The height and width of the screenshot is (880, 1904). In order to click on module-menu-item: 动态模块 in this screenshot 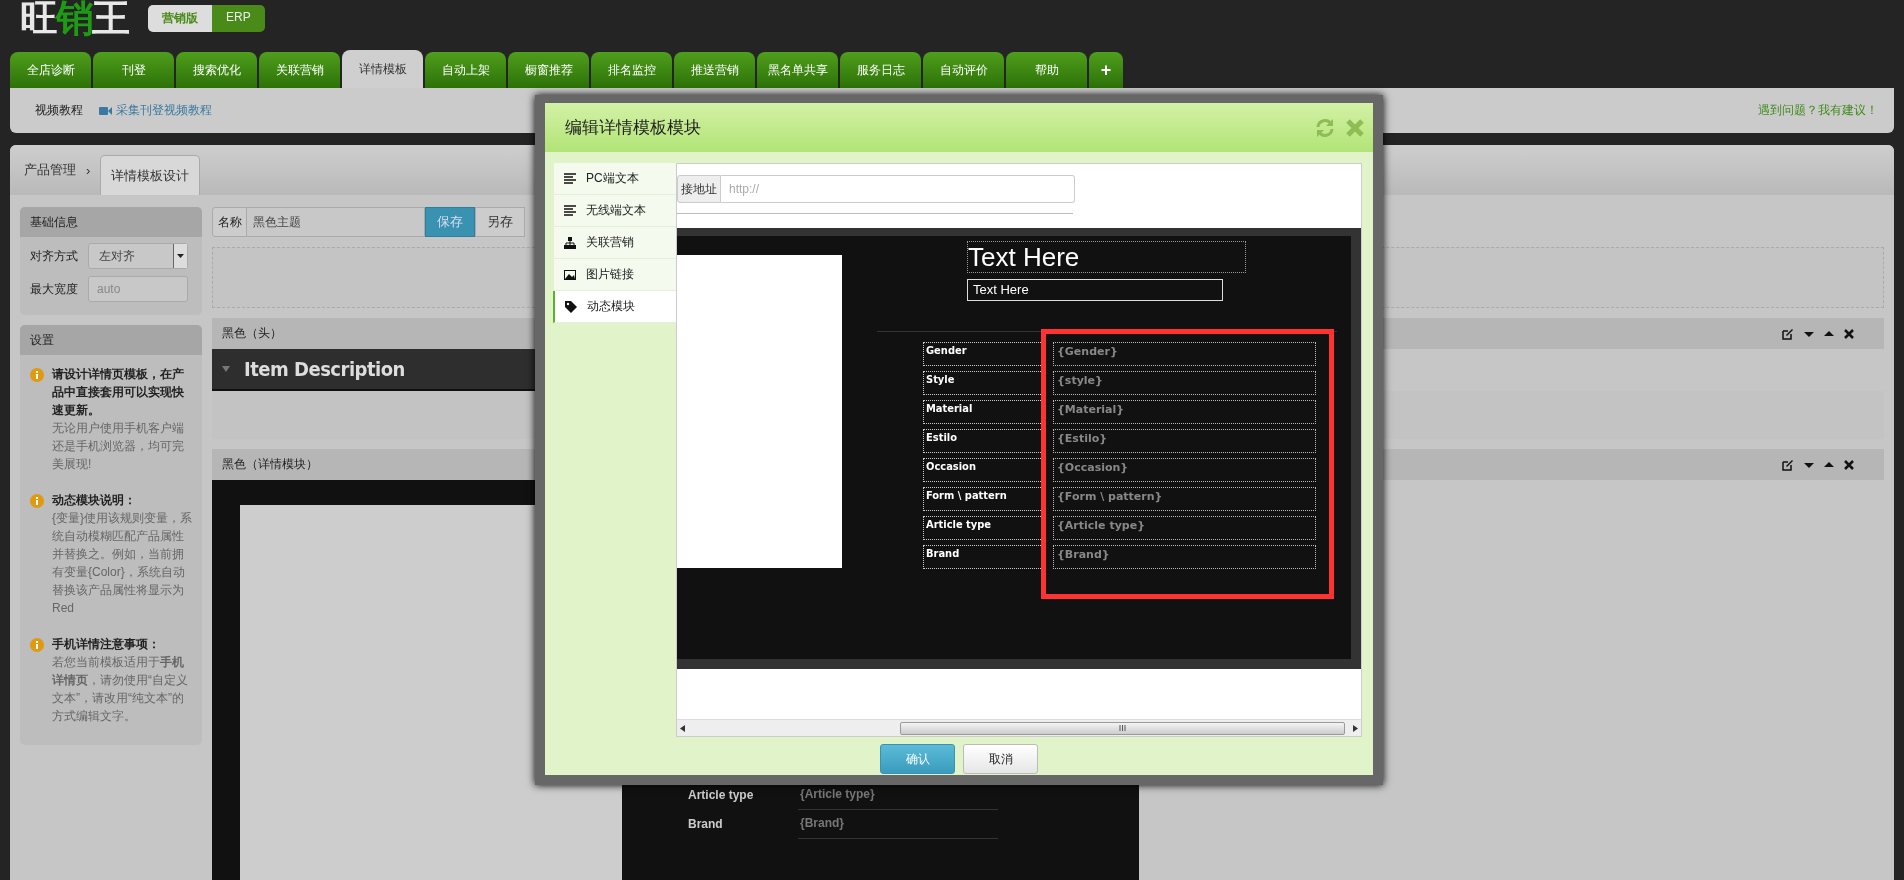, I will do `click(614, 307)`.